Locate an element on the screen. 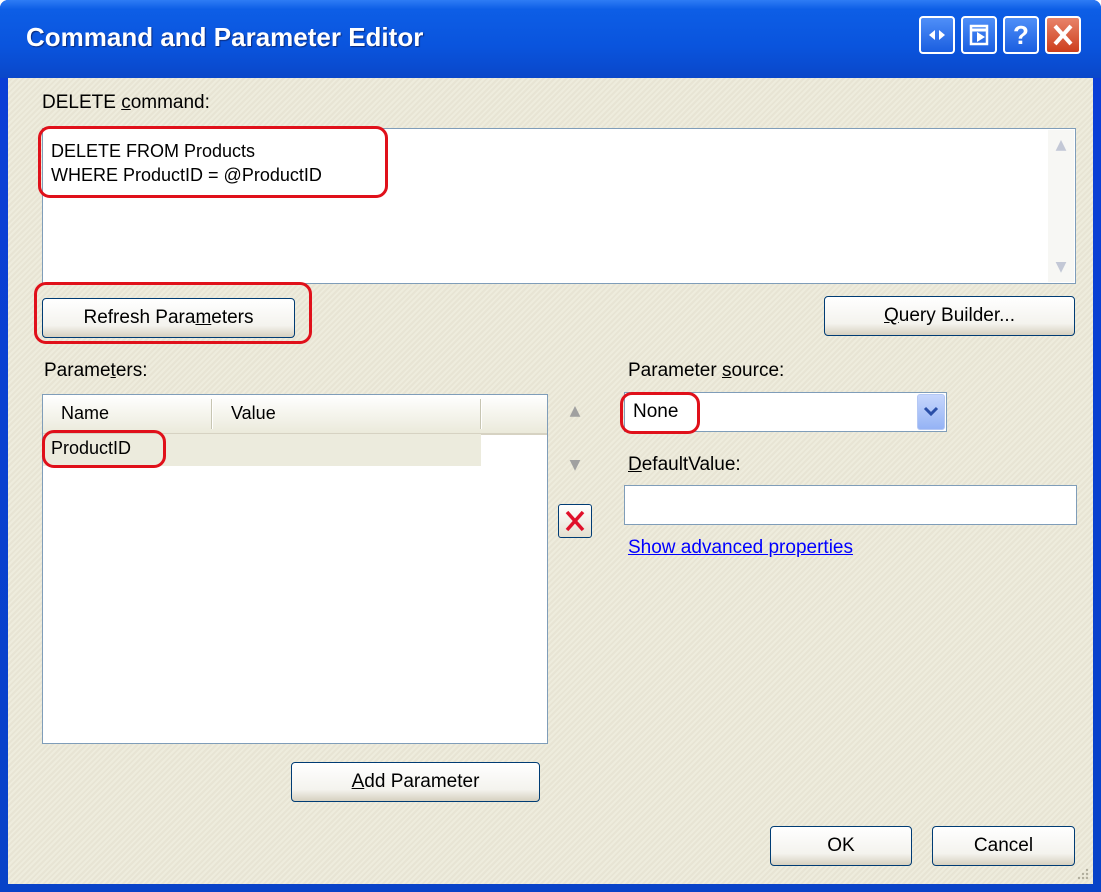 This screenshot has width=1101, height=892. add-parameter-button: Add Parameter is located at coordinates (415, 782).